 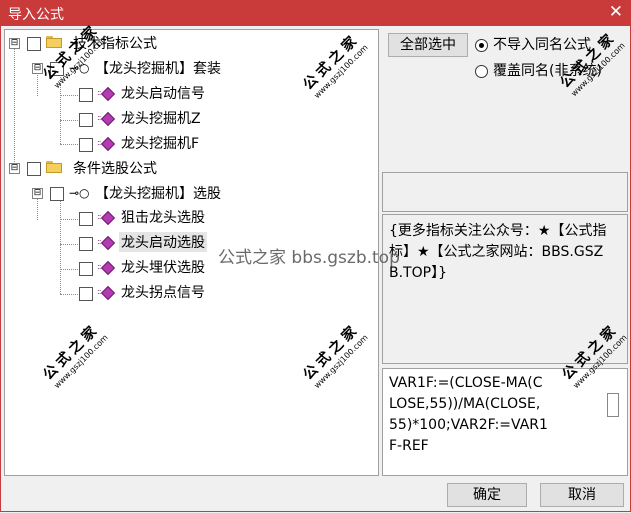 What do you see at coordinates (161, 118) in the screenshot?
I see `tree-item-label: 龙头挖掘机Z` at bounding box center [161, 118].